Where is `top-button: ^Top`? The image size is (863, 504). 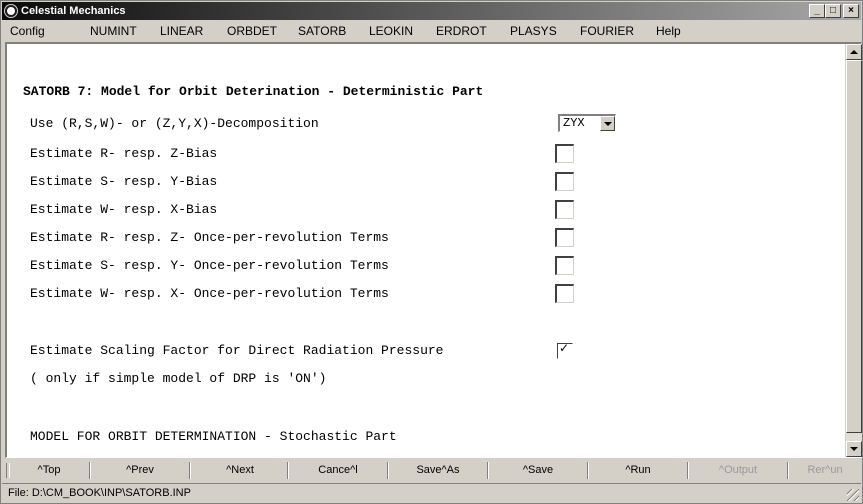 top-button: ^Top is located at coordinates (49, 471).